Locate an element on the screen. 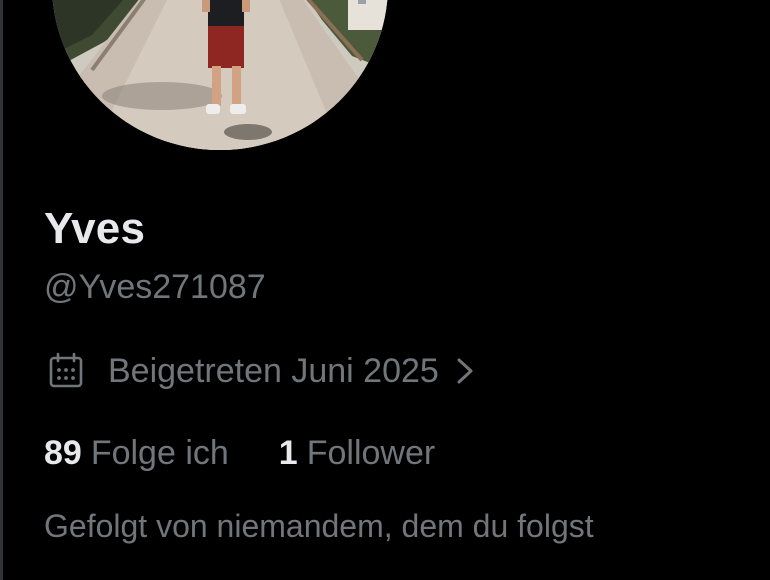 Image resolution: width=770 pixels, height=580 pixels. joined-date-link: Beigetreten Juni 2025 is located at coordinates (261, 371).